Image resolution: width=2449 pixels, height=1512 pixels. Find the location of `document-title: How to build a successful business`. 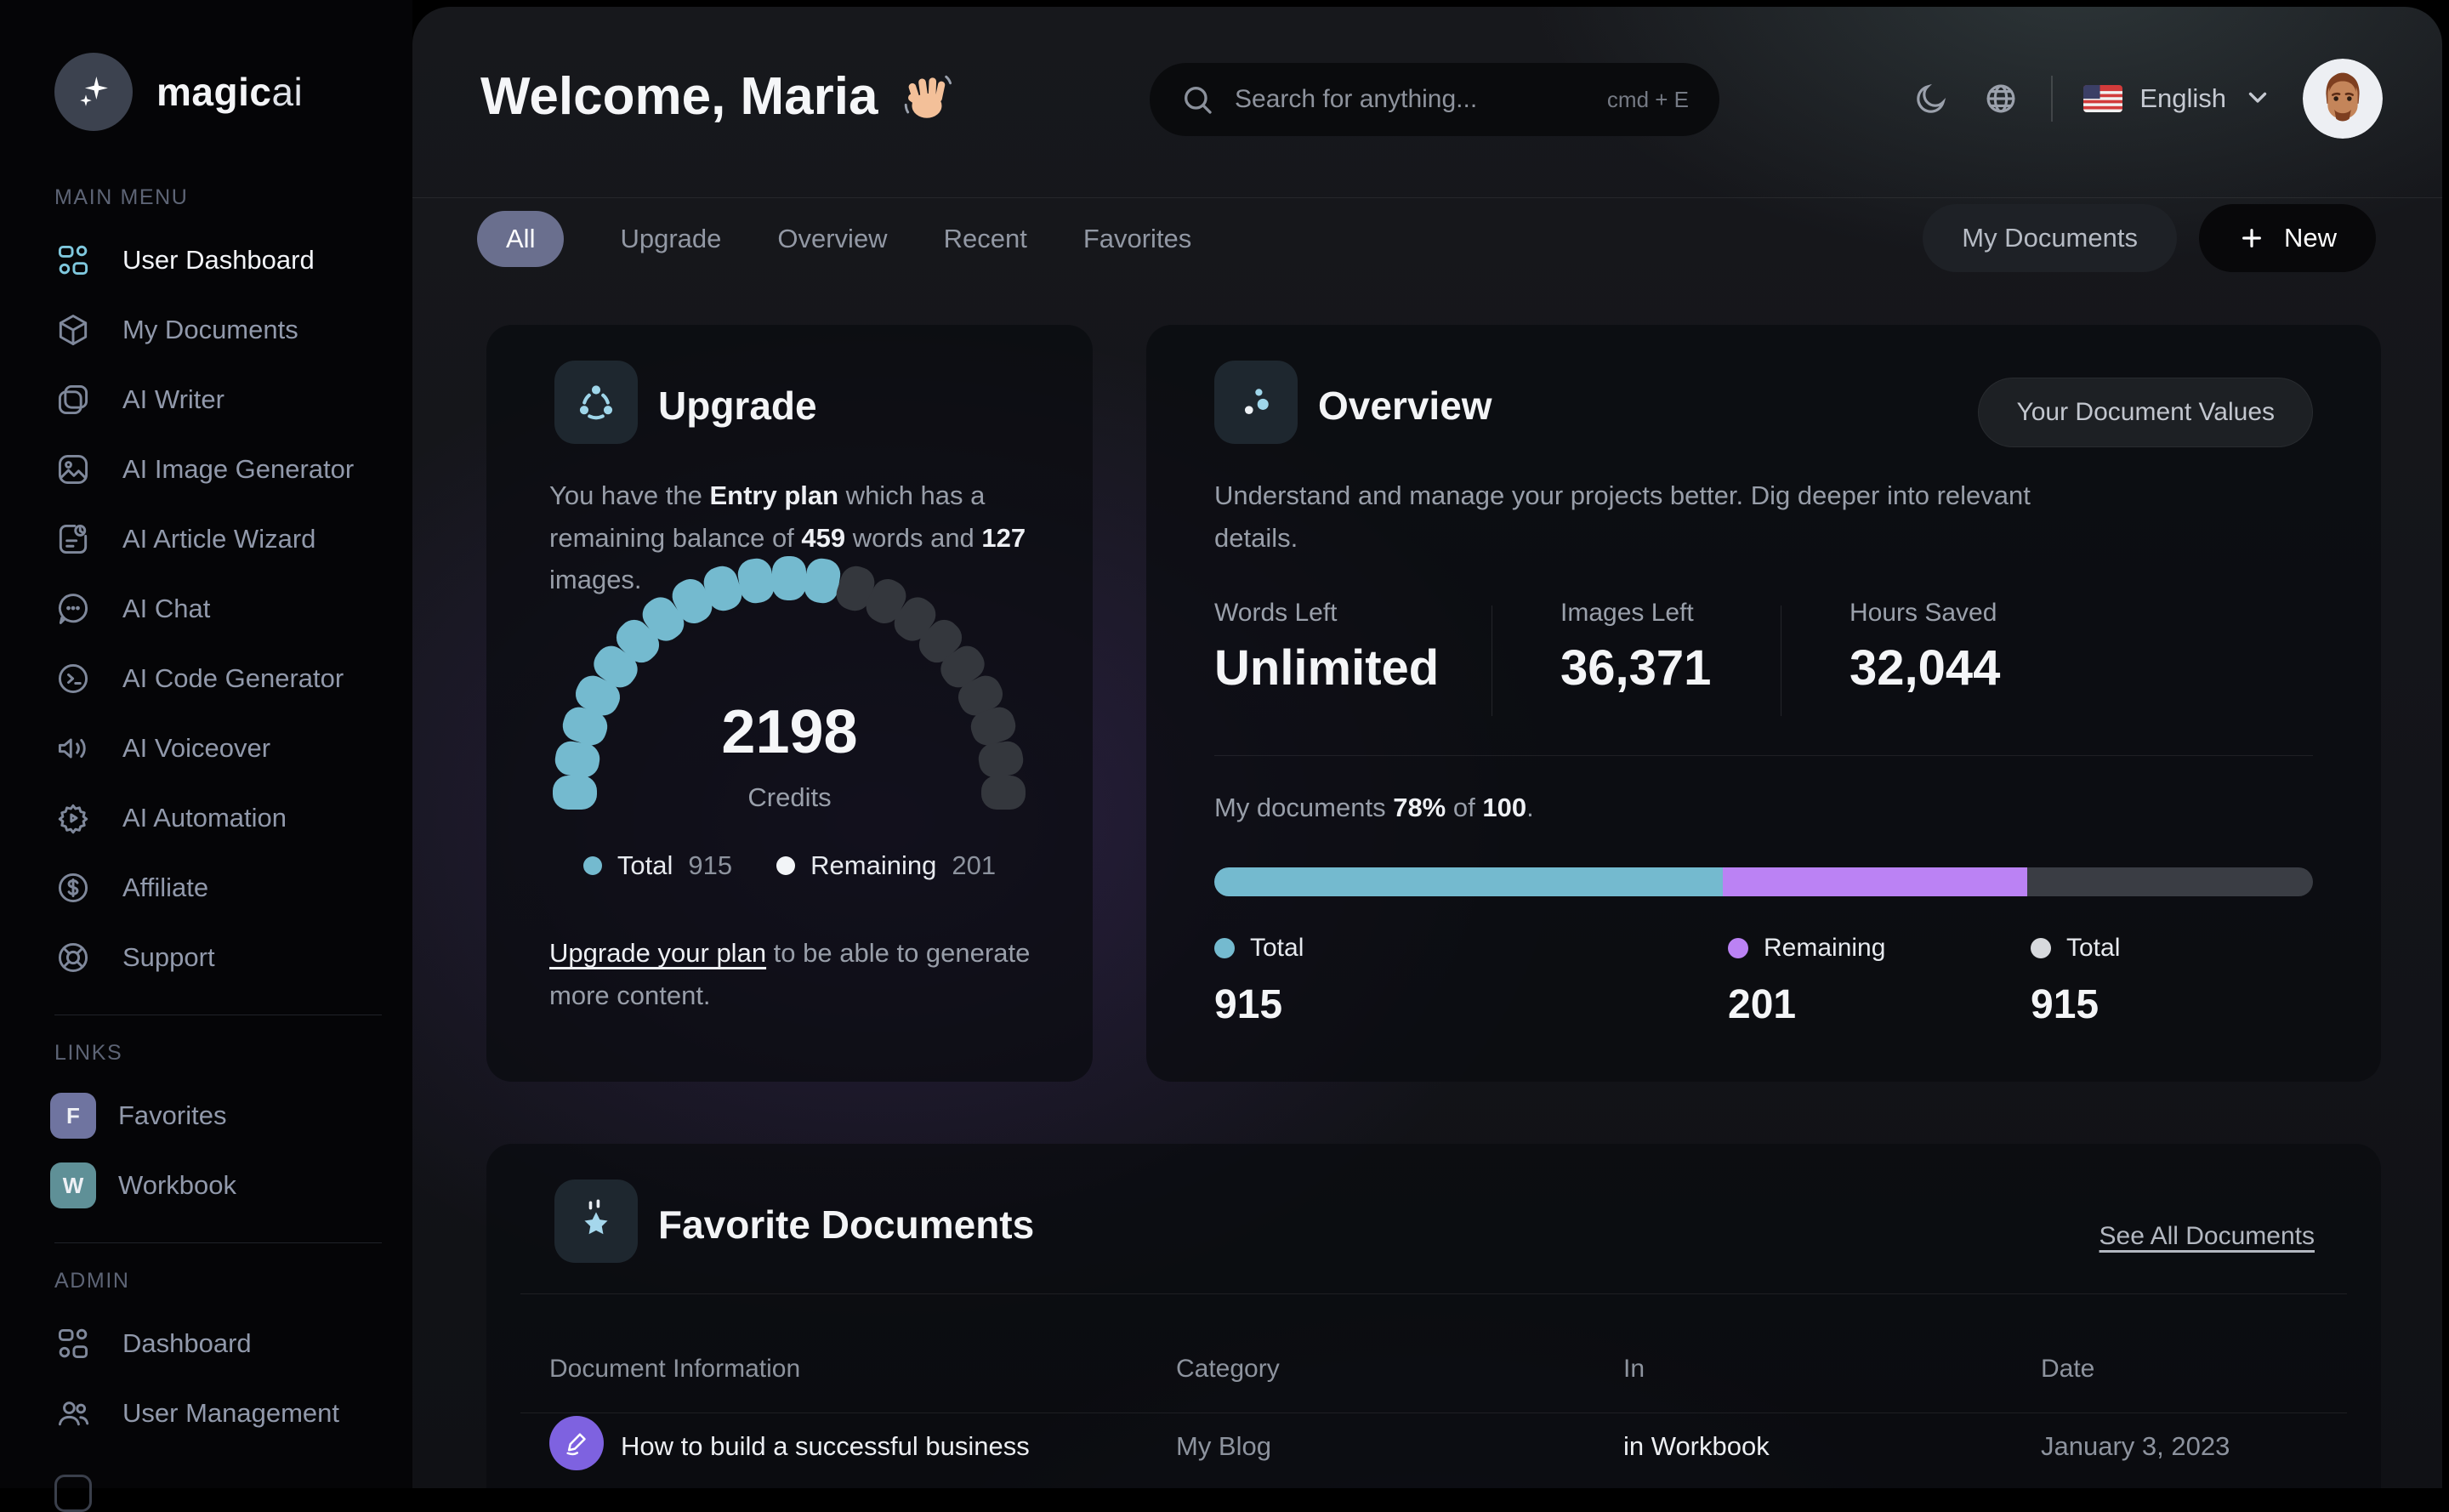

document-title: How to build a successful business is located at coordinates (826, 1446).